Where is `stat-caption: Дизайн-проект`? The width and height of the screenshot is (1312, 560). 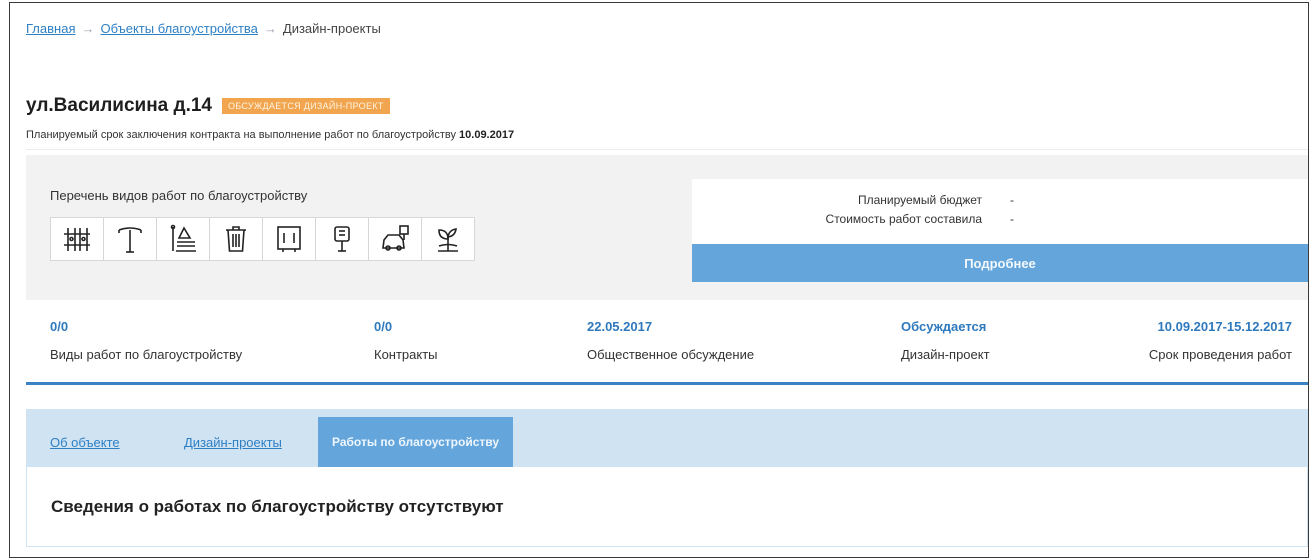
stat-caption: Дизайн-проект is located at coordinates (945, 354).